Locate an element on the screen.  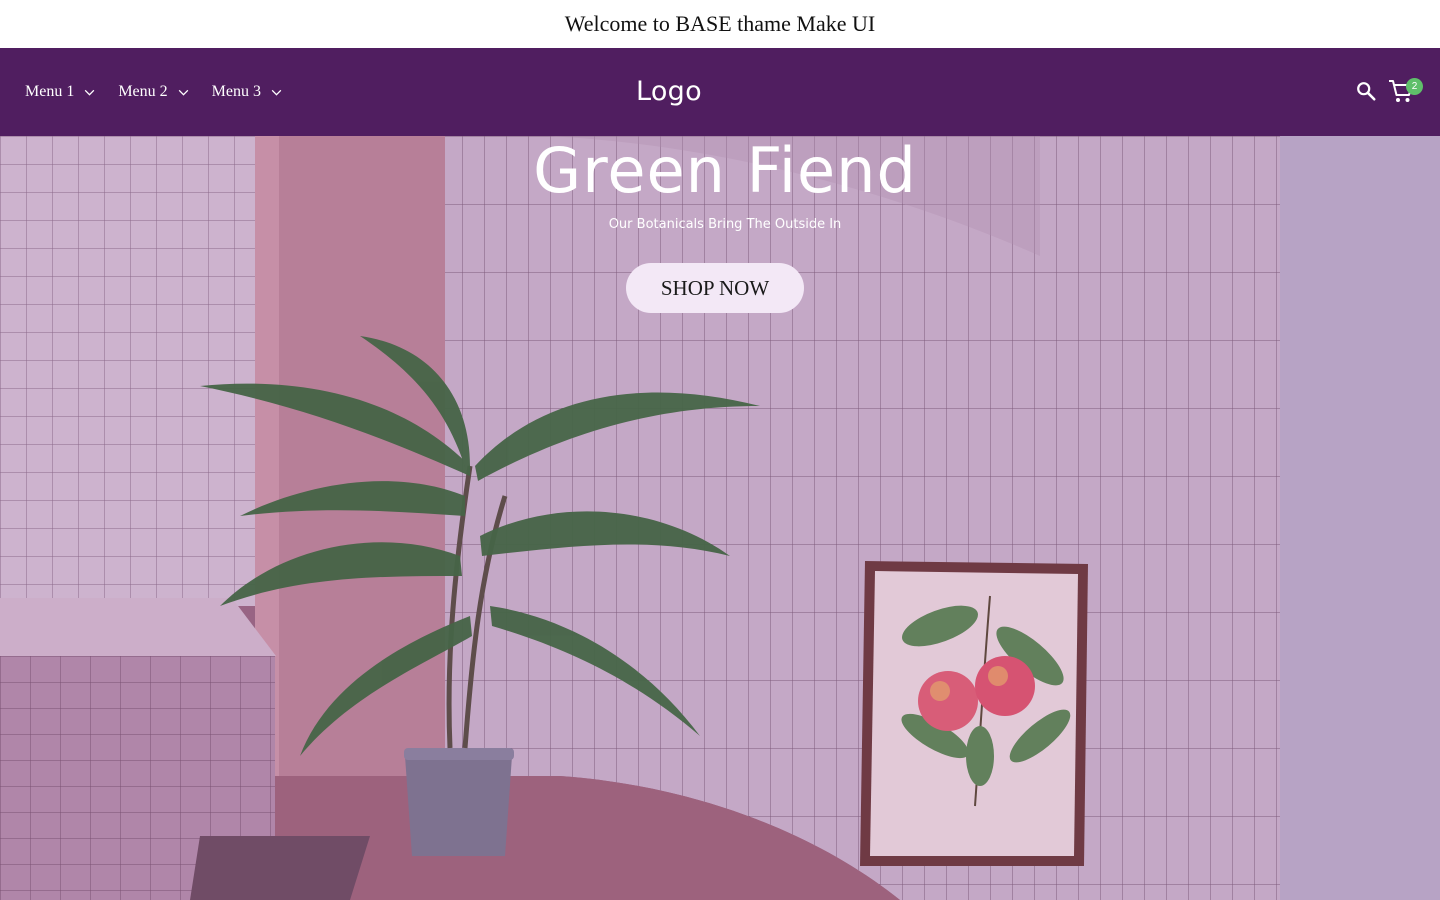
announcement-text: Welcome to BASE thame Make UI is located at coordinates (720, 23).